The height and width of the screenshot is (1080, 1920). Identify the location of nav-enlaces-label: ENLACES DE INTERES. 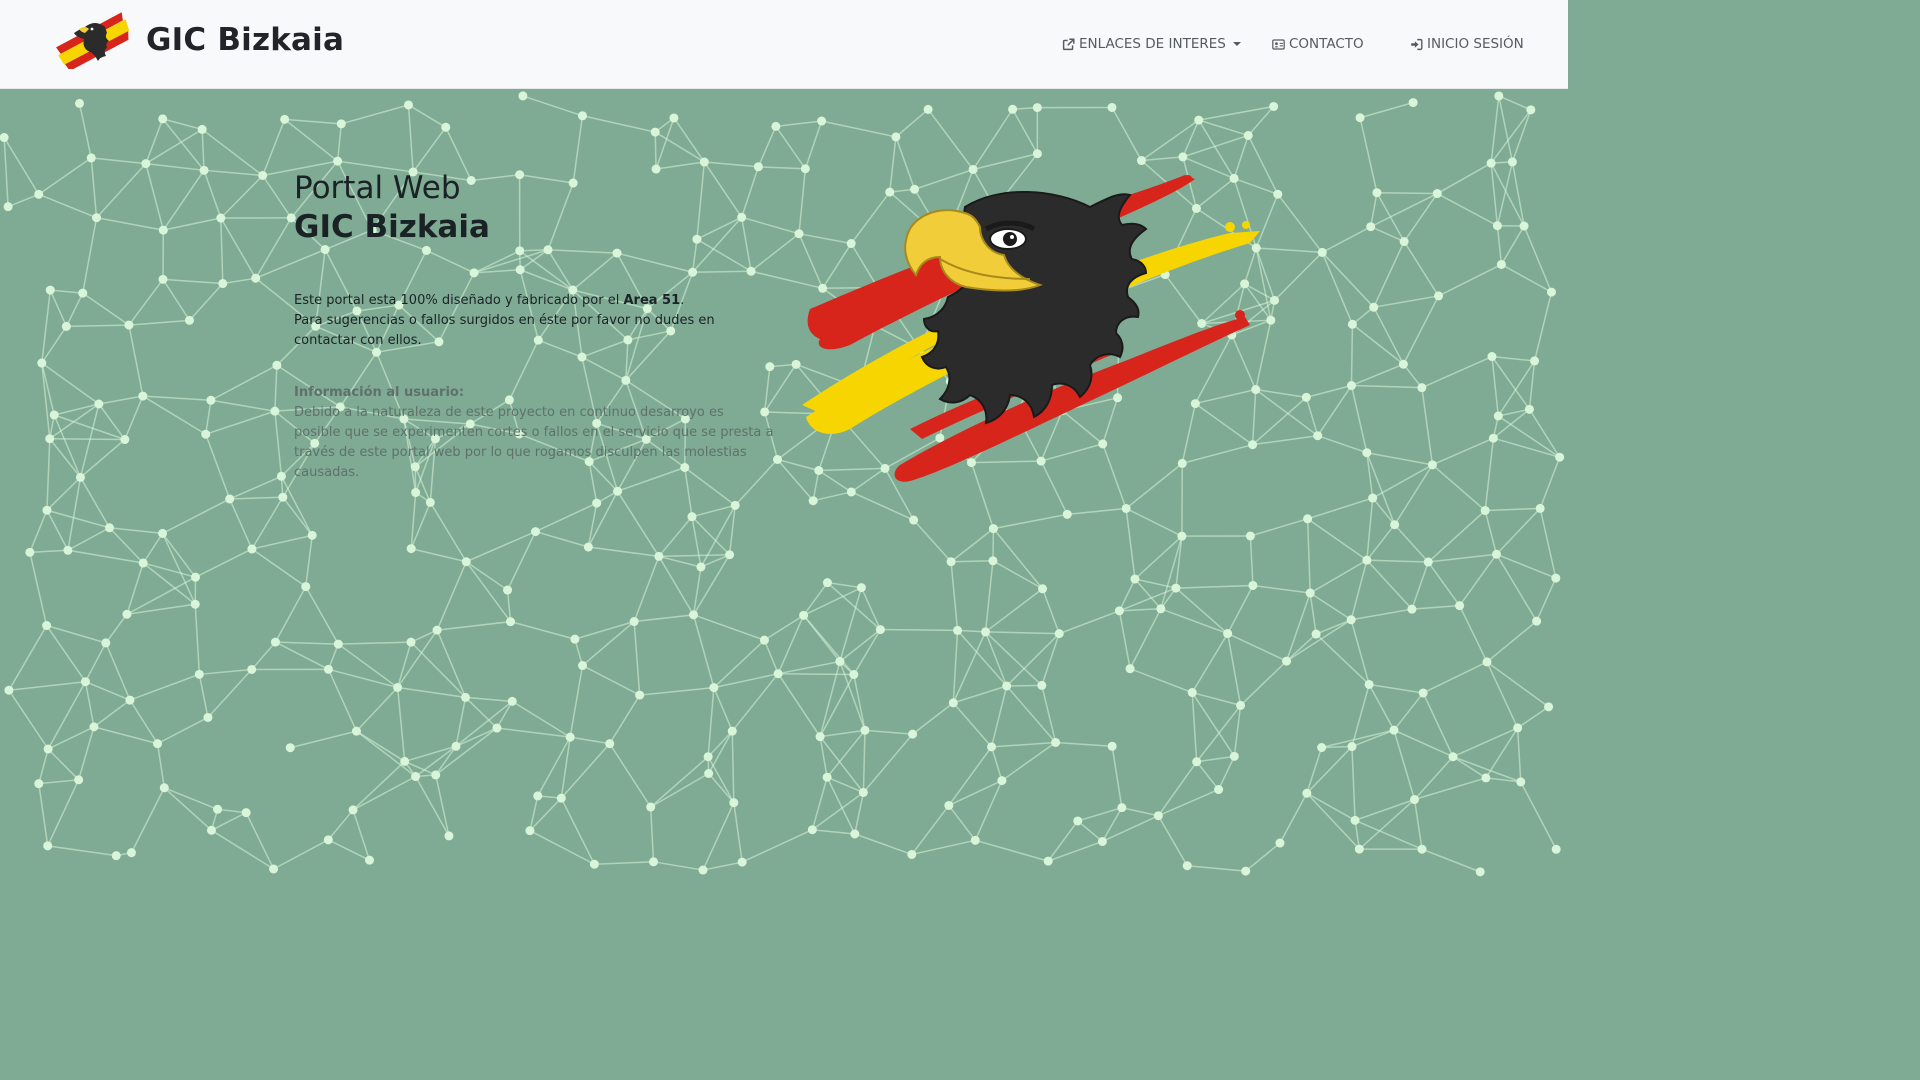
(1152, 44).